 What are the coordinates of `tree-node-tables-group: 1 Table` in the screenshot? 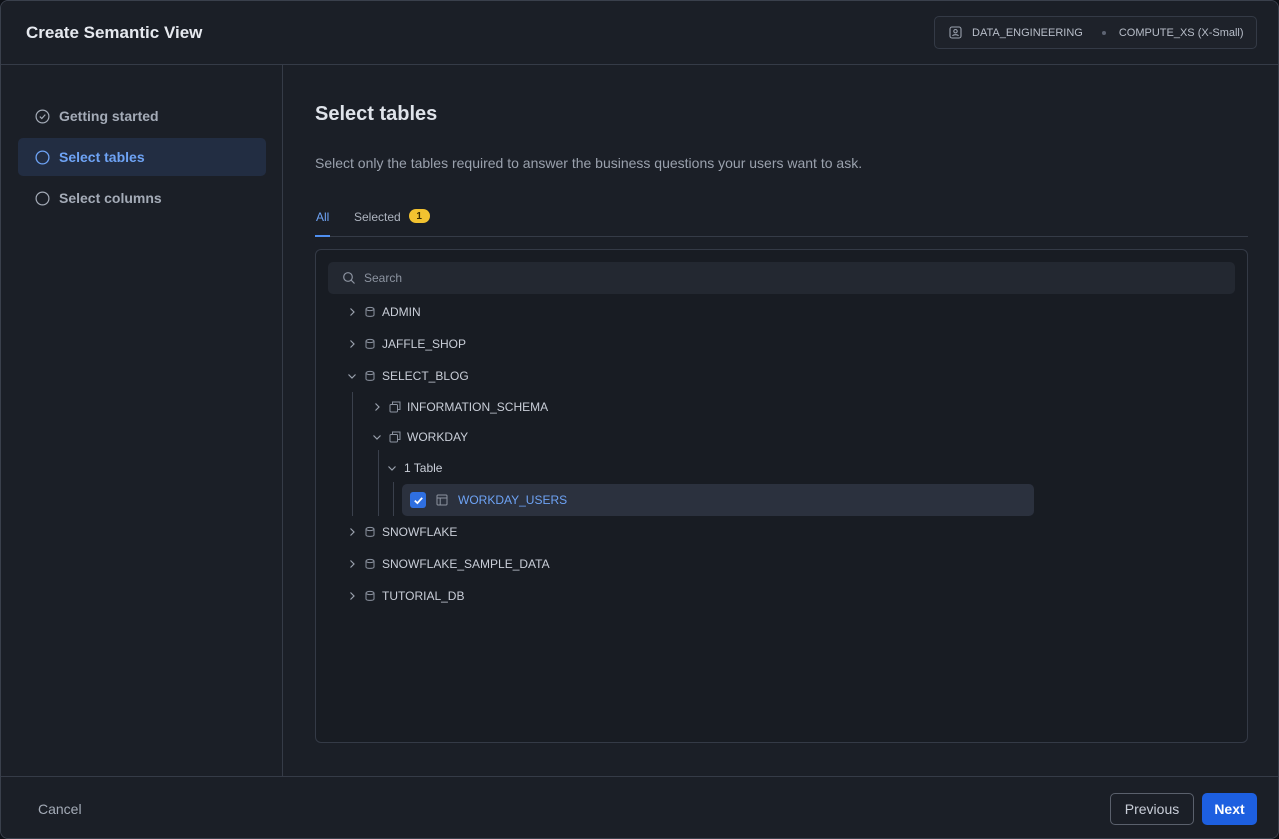 It's located at (414, 468).